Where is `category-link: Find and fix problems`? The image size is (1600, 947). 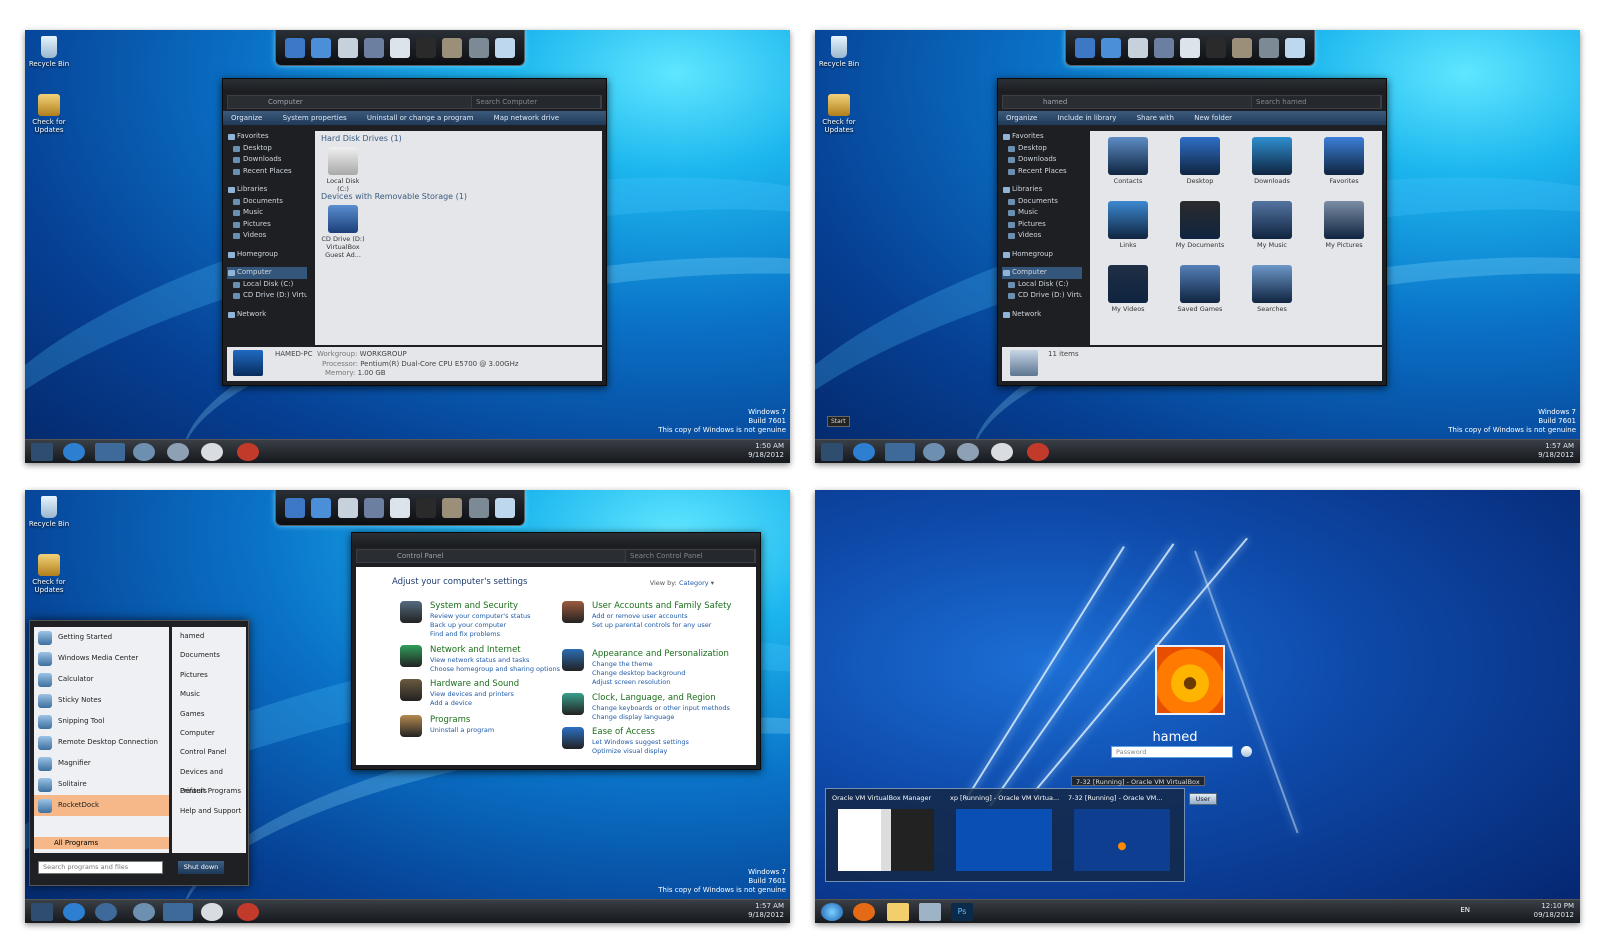 category-link: Find and fix problems is located at coordinates (465, 634).